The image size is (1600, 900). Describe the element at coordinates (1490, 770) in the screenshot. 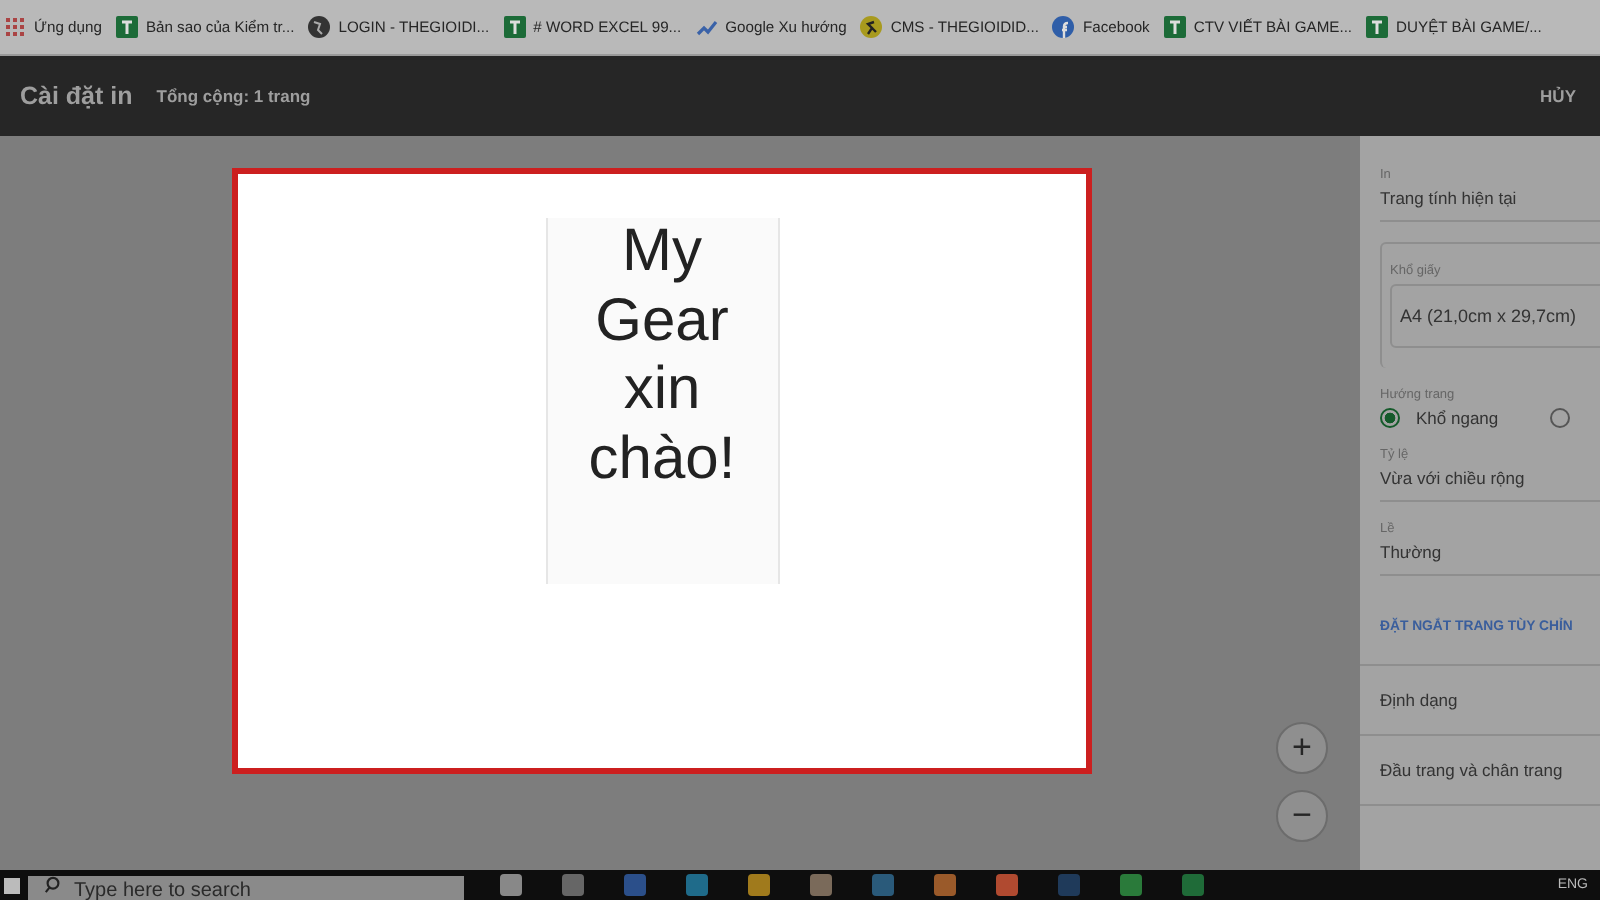

I see `section-item: Đầu trang và chân trang` at that location.